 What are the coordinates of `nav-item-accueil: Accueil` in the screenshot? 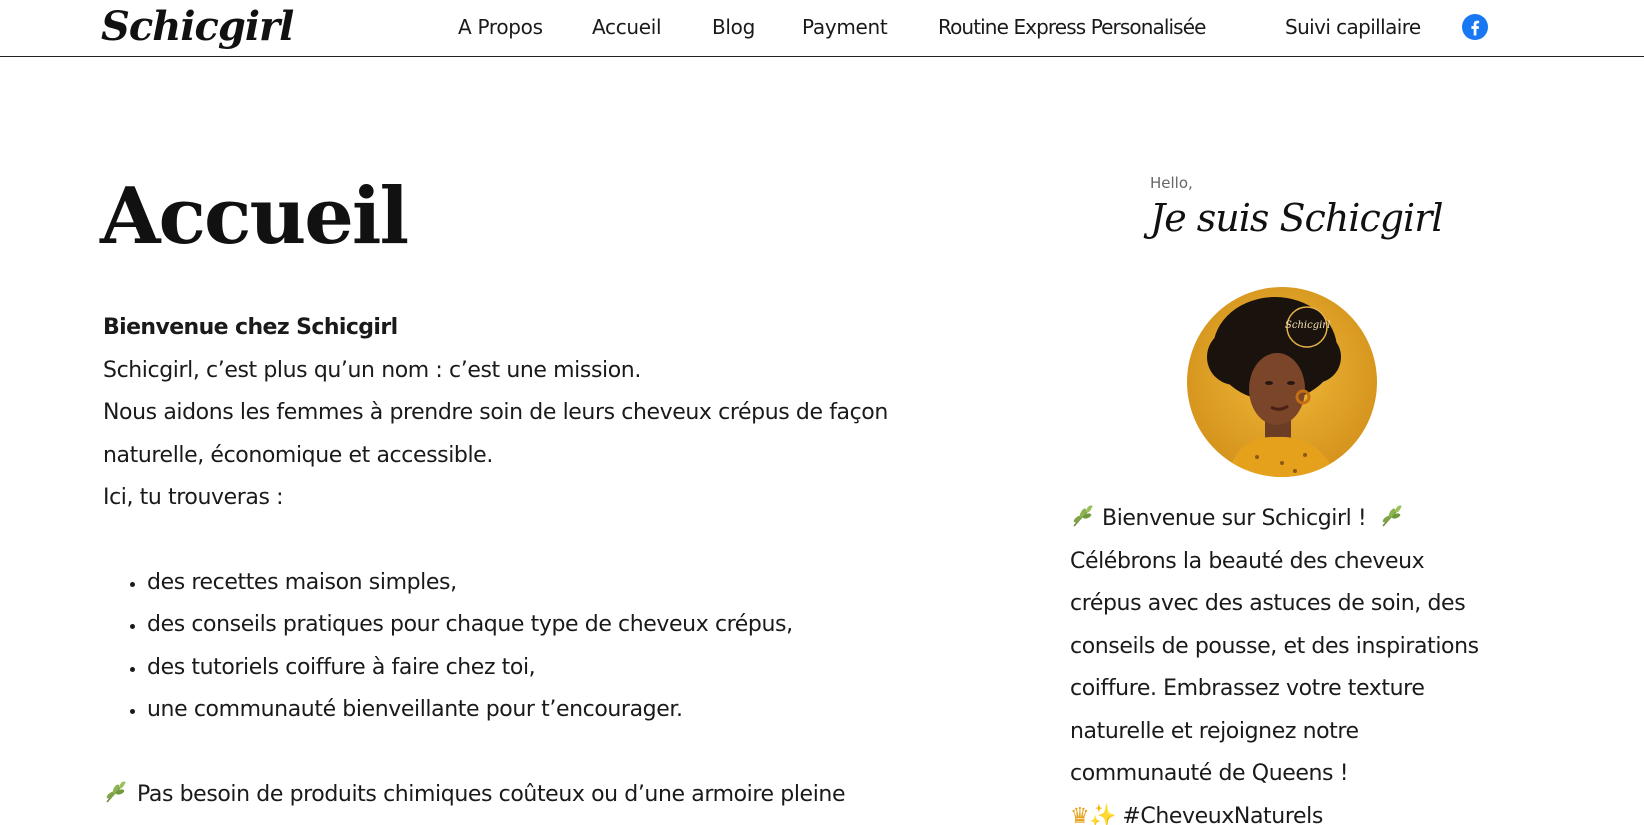 It's located at (627, 27).